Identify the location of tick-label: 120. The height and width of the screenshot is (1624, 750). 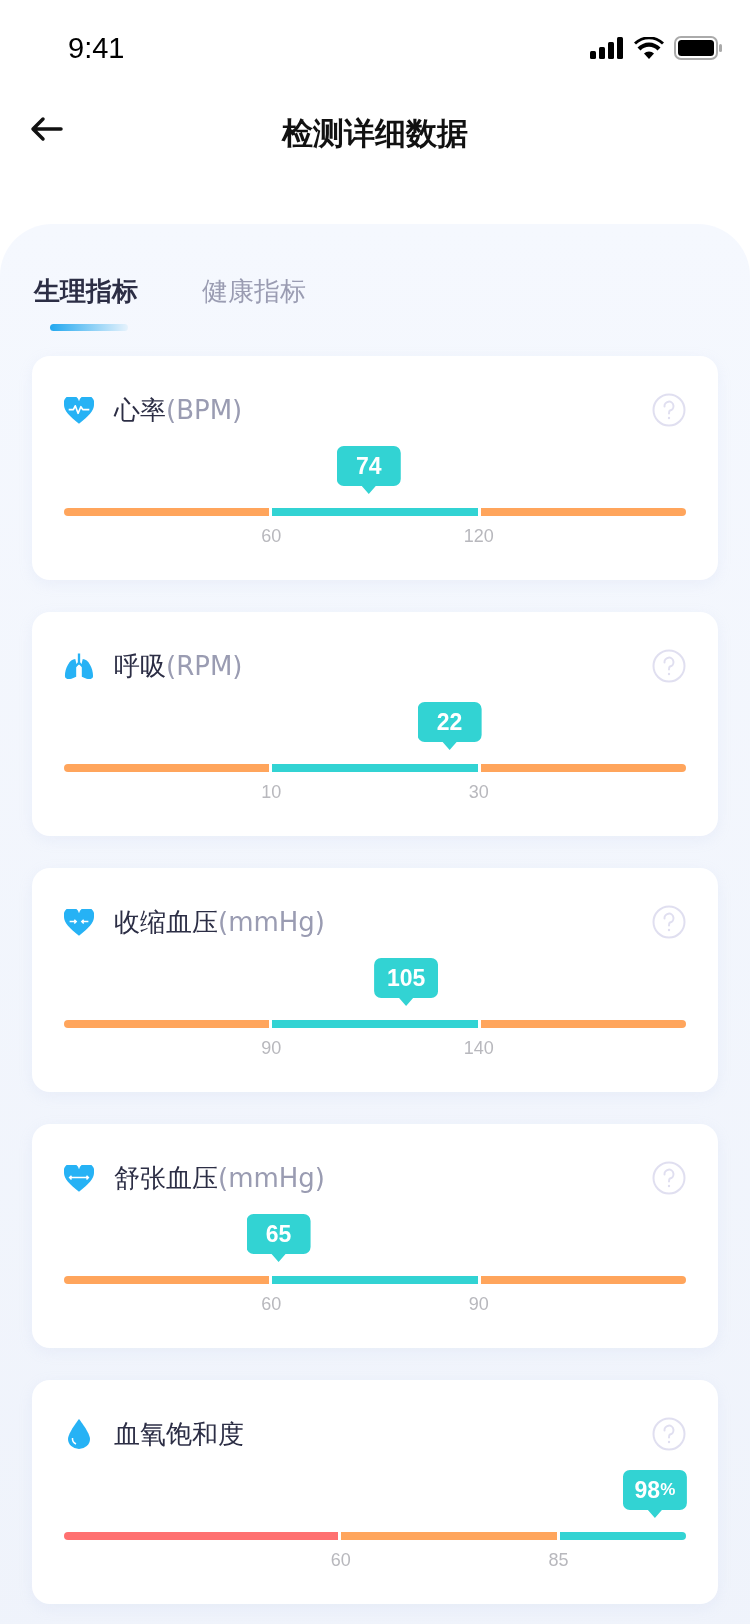
(478, 536).